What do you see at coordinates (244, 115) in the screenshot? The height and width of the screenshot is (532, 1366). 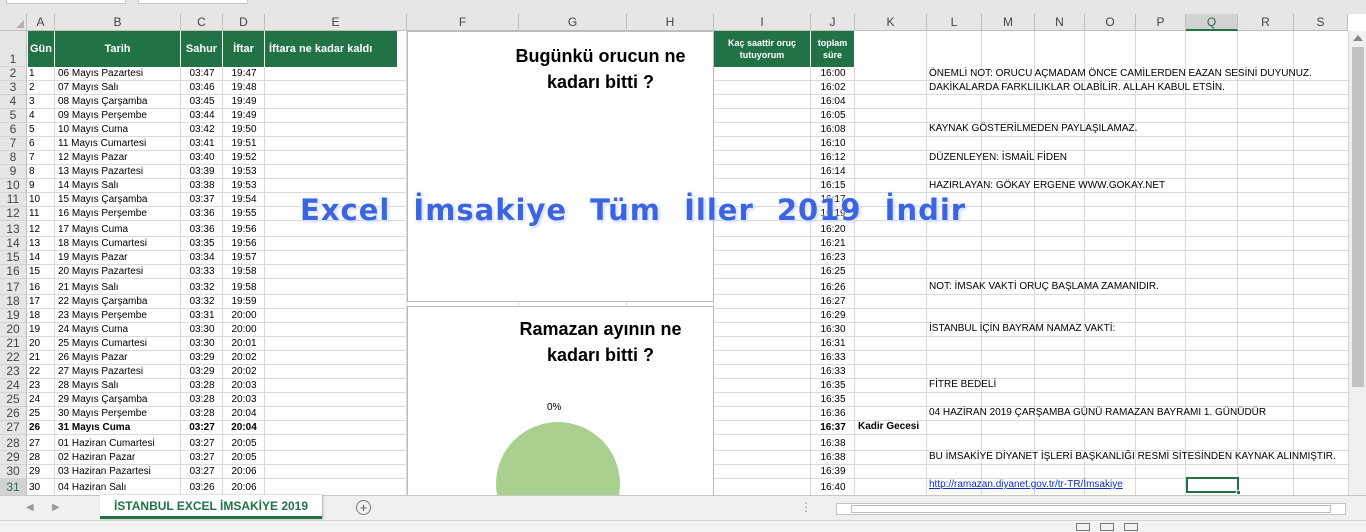 I see `iftar-time: 19:49` at bounding box center [244, 115].